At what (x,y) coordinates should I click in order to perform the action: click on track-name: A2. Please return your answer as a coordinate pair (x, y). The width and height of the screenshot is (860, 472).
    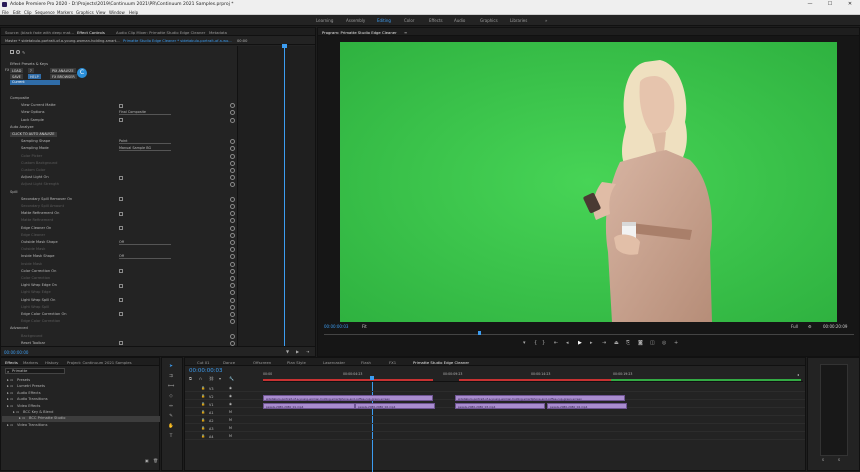
    Looking at the image, I should click on (211, 421).